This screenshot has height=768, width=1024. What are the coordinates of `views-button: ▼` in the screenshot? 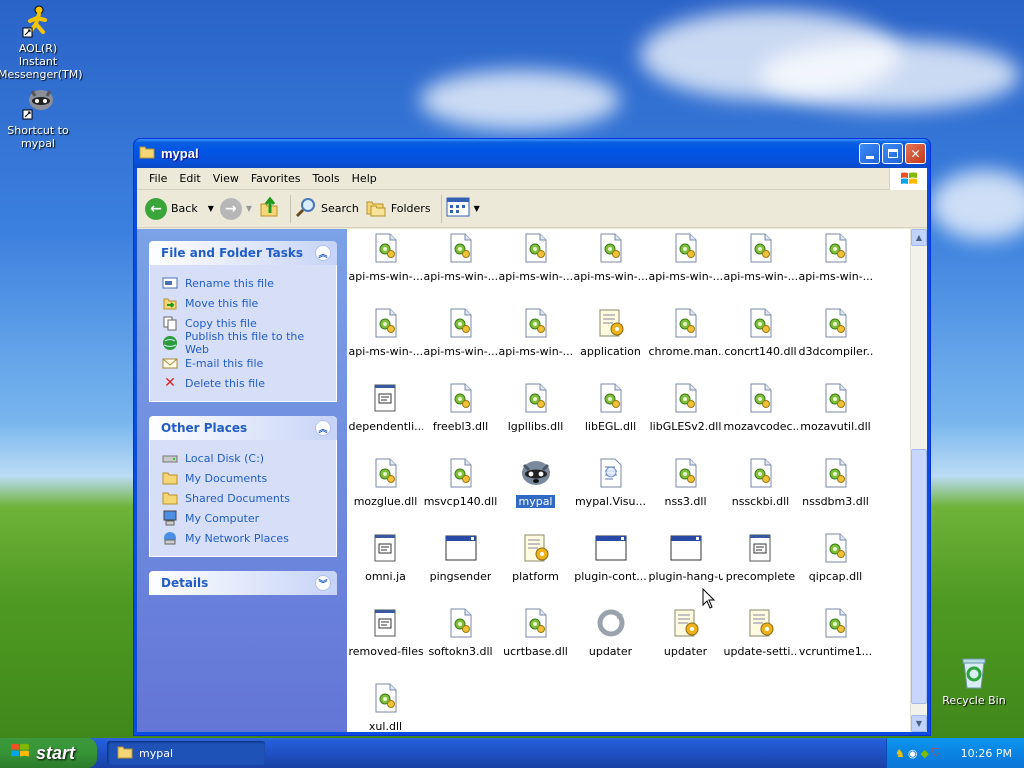 It's located at (463, 208).